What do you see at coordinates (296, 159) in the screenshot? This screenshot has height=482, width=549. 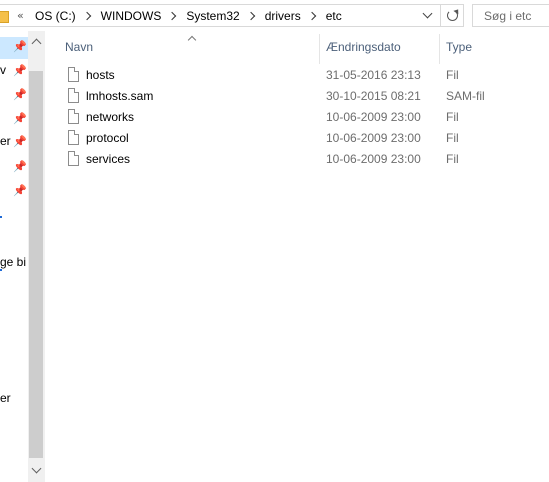 I see `file-row: services 10-06-2009 23:00 Fil` at bounding box center [296, 159].